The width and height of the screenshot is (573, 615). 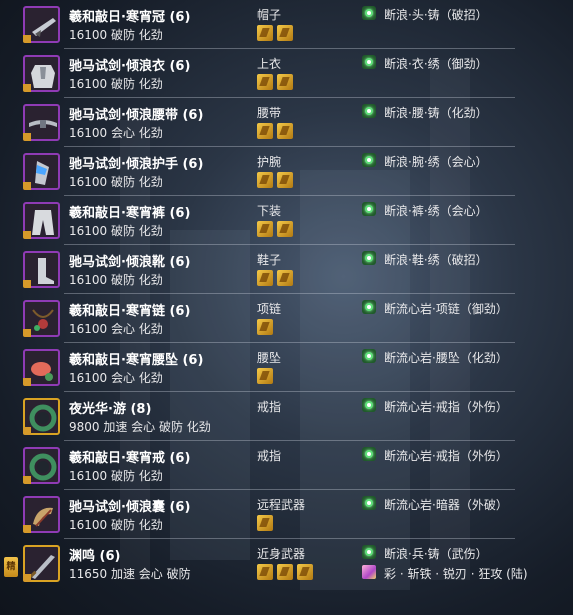 I want to click on belt-icon, so click(x=41, y=122).